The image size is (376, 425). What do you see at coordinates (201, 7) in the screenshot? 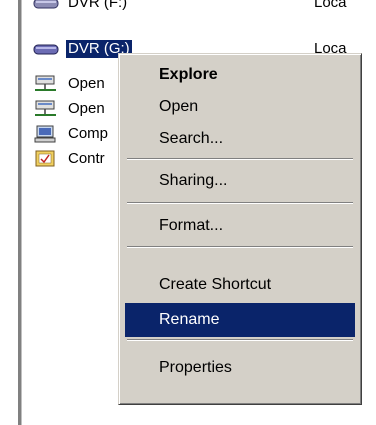
I see `list-item-drive-f: DVR (F:) Loca` at bounding box center [201, 7].